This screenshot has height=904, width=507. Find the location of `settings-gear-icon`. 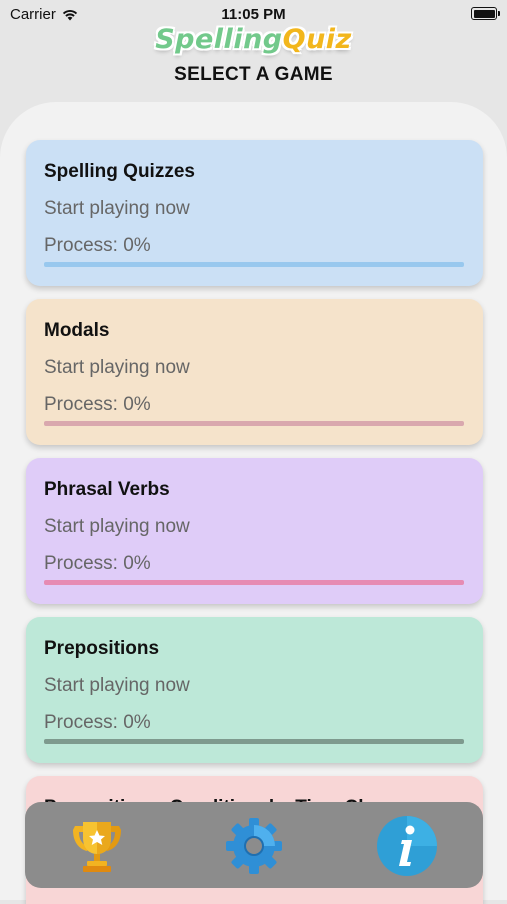

settings-gear-icon is located at coordinates (254, 846).